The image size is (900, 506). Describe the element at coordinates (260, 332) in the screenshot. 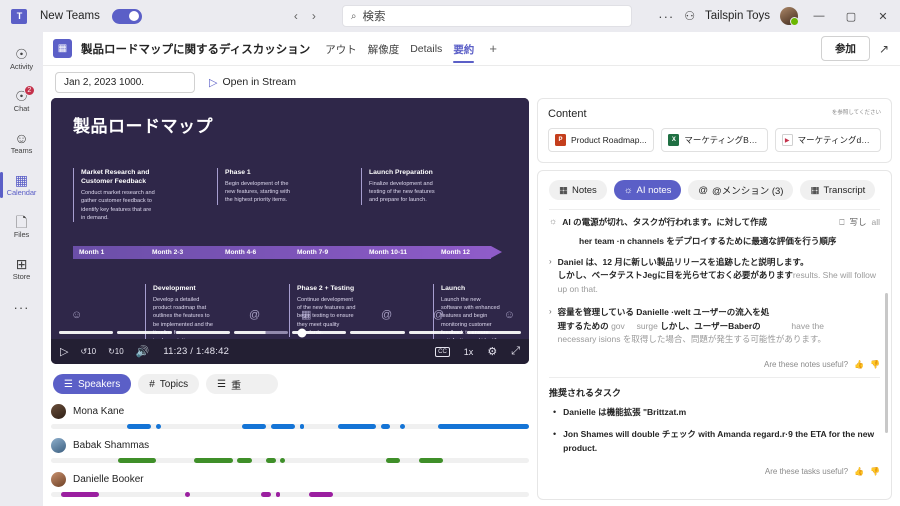

I see `chapter-segment-current` at that location.